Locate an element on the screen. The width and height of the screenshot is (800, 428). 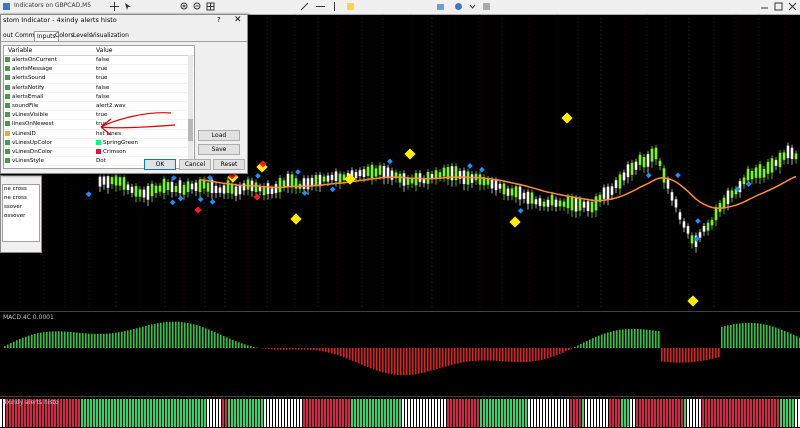
close-icon is located at coordinates (792, 6).